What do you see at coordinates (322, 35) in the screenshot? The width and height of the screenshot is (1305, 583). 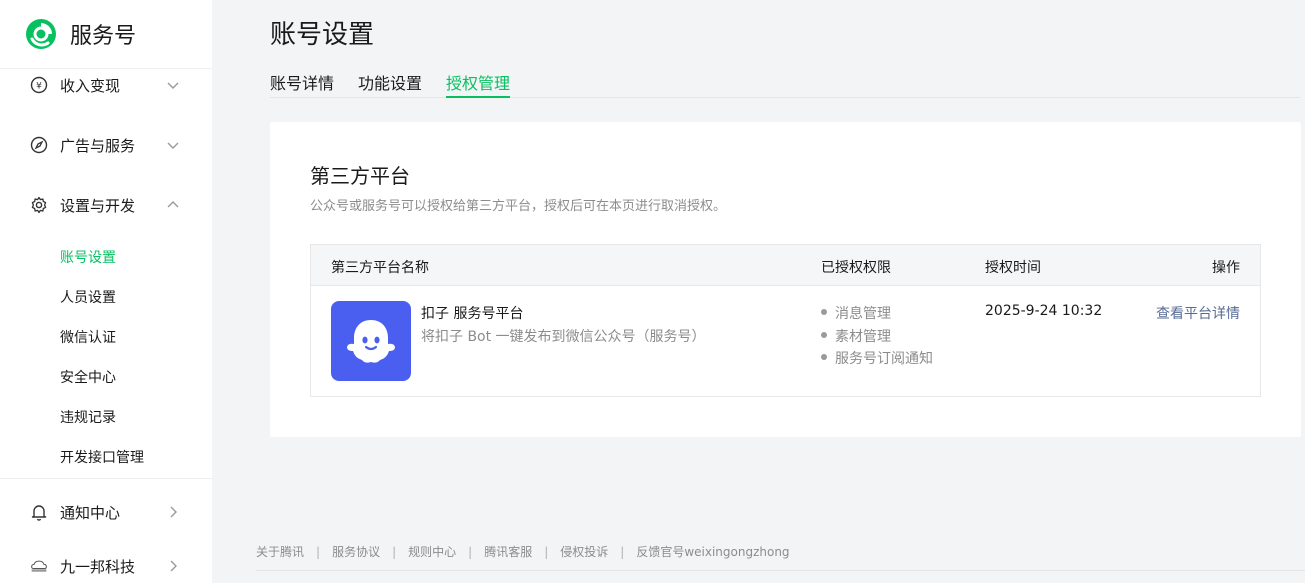 I see `page-title: 账号设置` at bounding box center [322, 35].